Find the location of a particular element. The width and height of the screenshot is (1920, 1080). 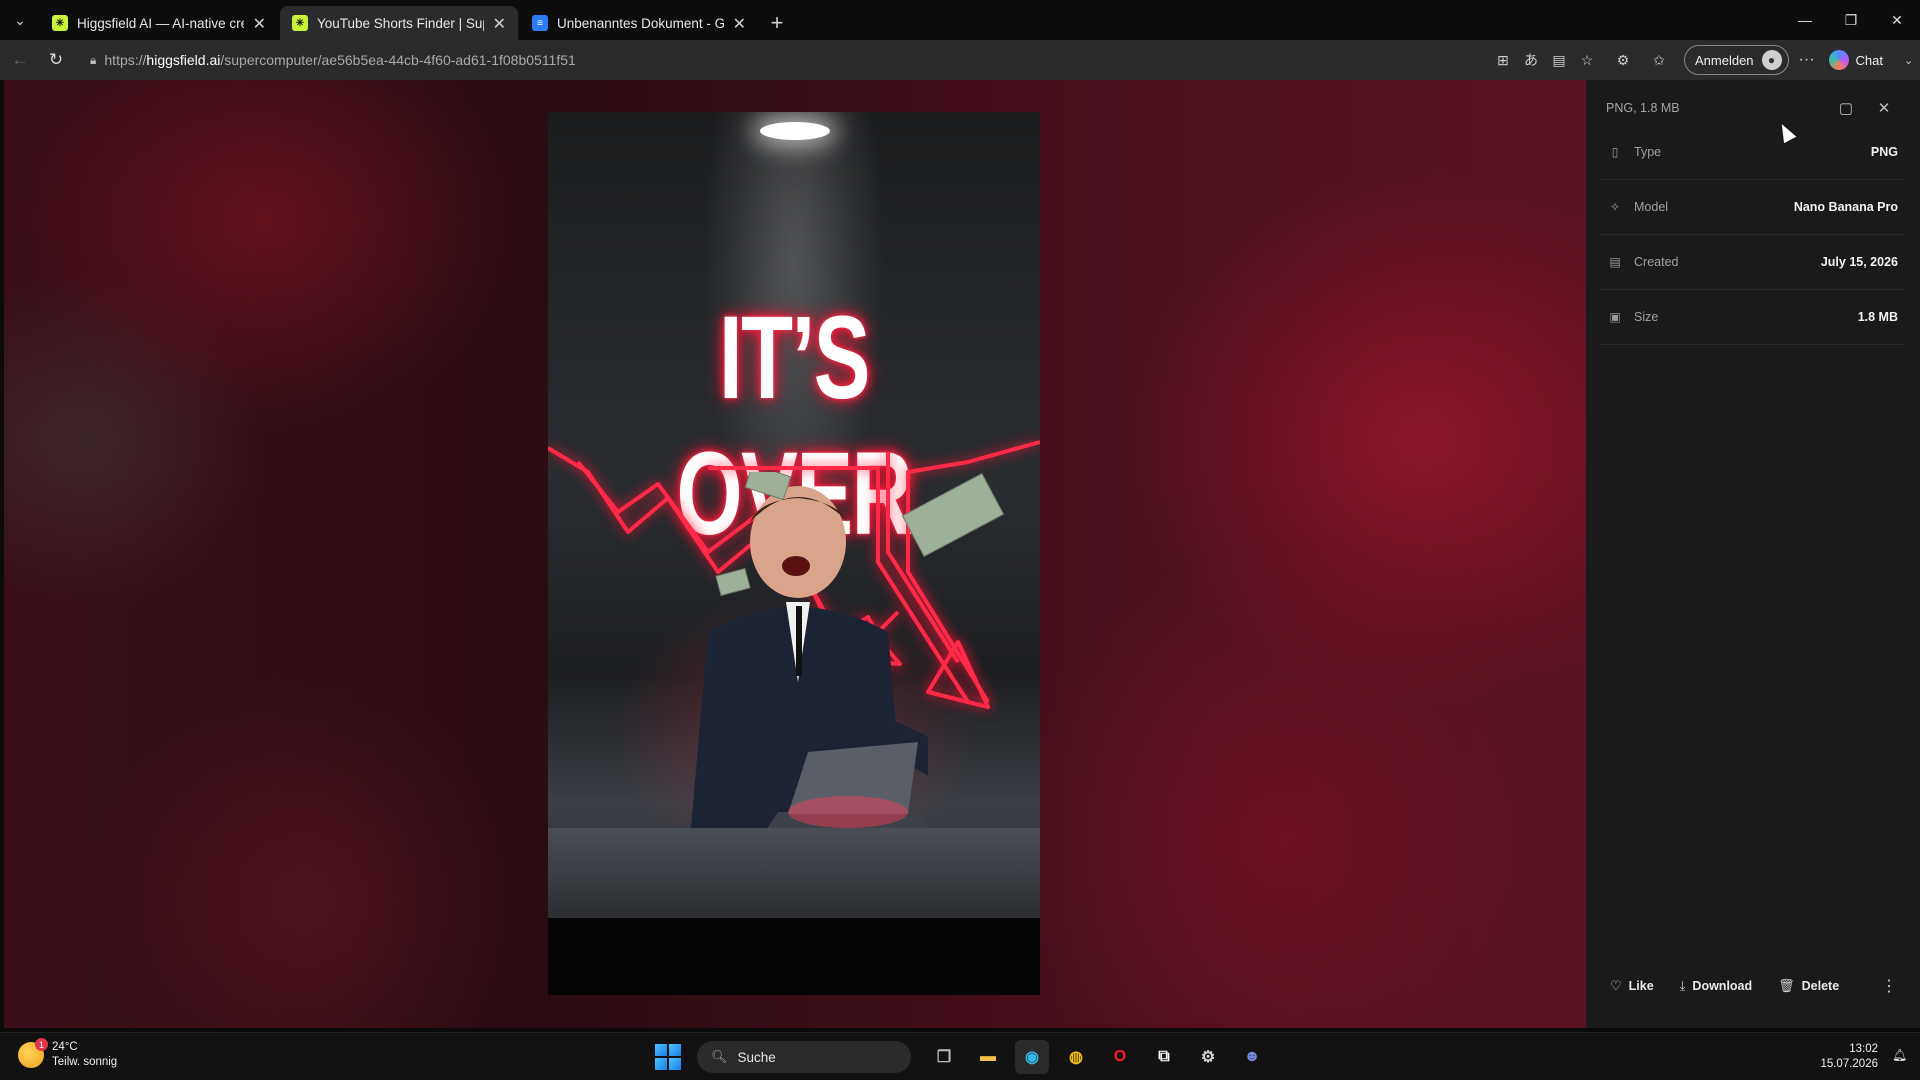

reload-icon: ↻ is located at coordinates (56, 60).